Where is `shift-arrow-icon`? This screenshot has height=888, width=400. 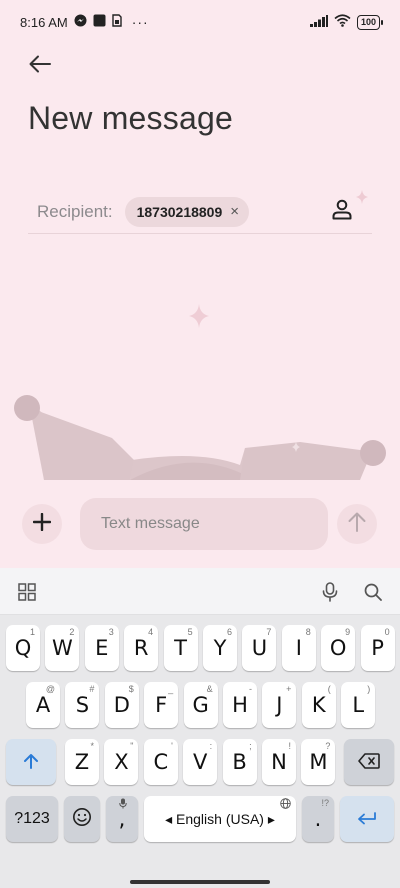
shift-arrow-icon is located at coordinates (31, 762).